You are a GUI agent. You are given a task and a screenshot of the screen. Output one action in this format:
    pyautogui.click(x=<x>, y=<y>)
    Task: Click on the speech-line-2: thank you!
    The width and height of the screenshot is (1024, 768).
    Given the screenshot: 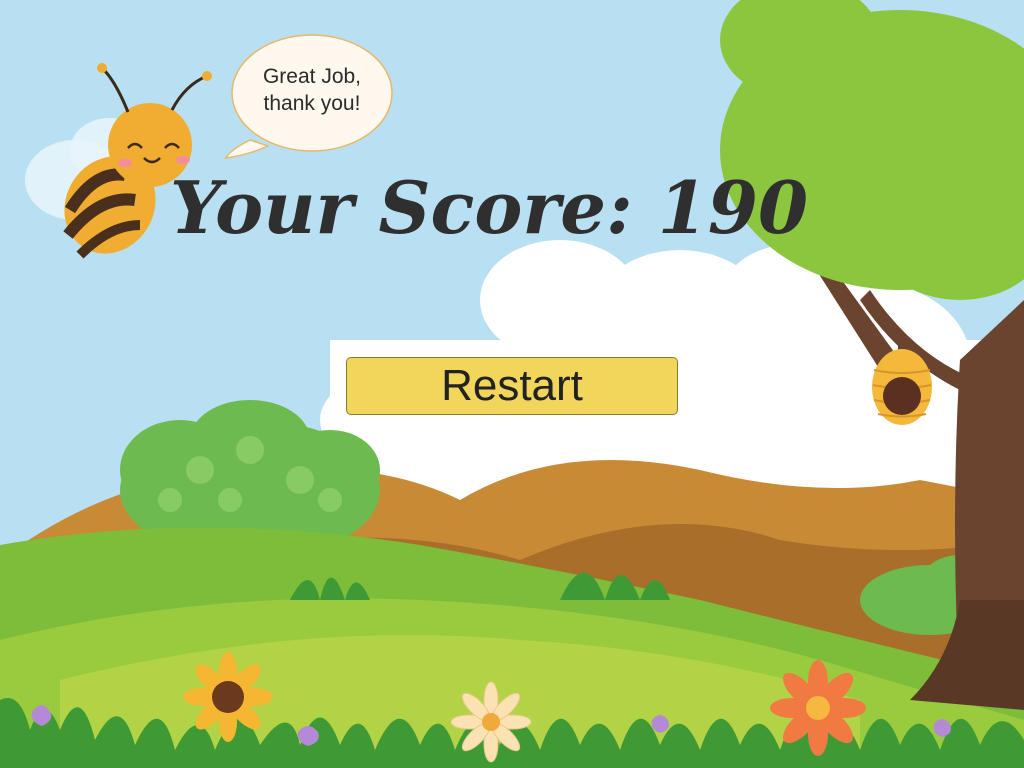 What is the action you would take?
    pyautogui.click(x=312, y=103)
    